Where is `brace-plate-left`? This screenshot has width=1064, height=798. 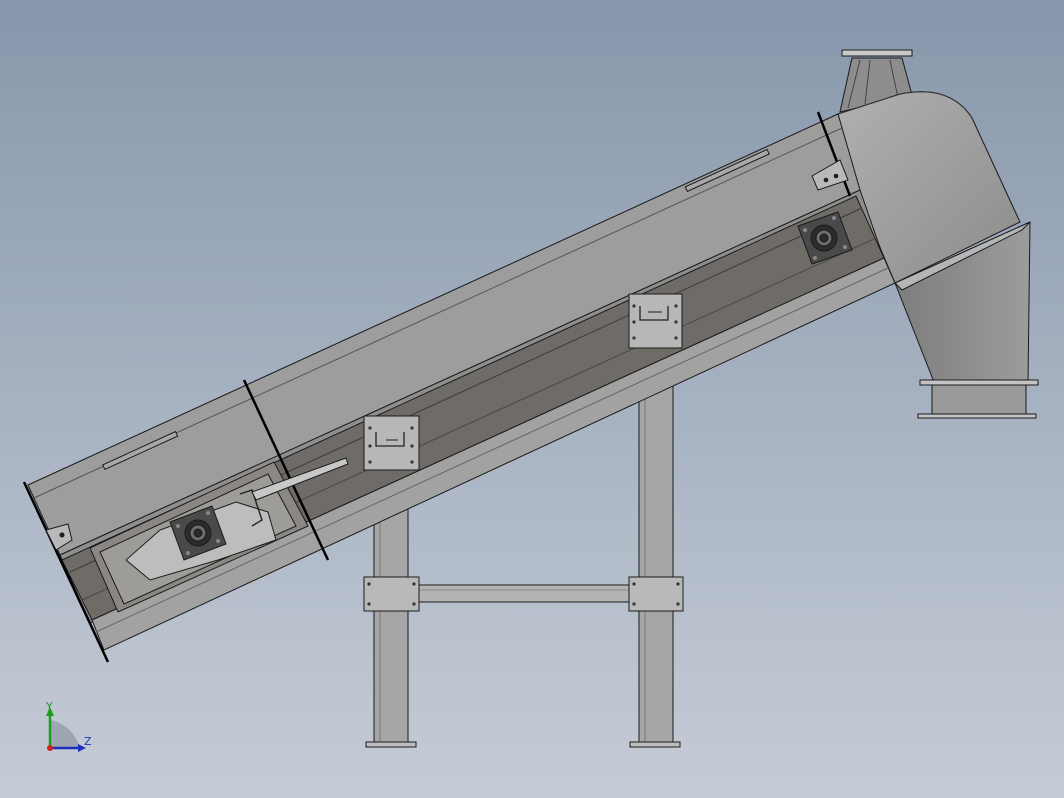 brace-plate-left is located at coordinates (391, 594).